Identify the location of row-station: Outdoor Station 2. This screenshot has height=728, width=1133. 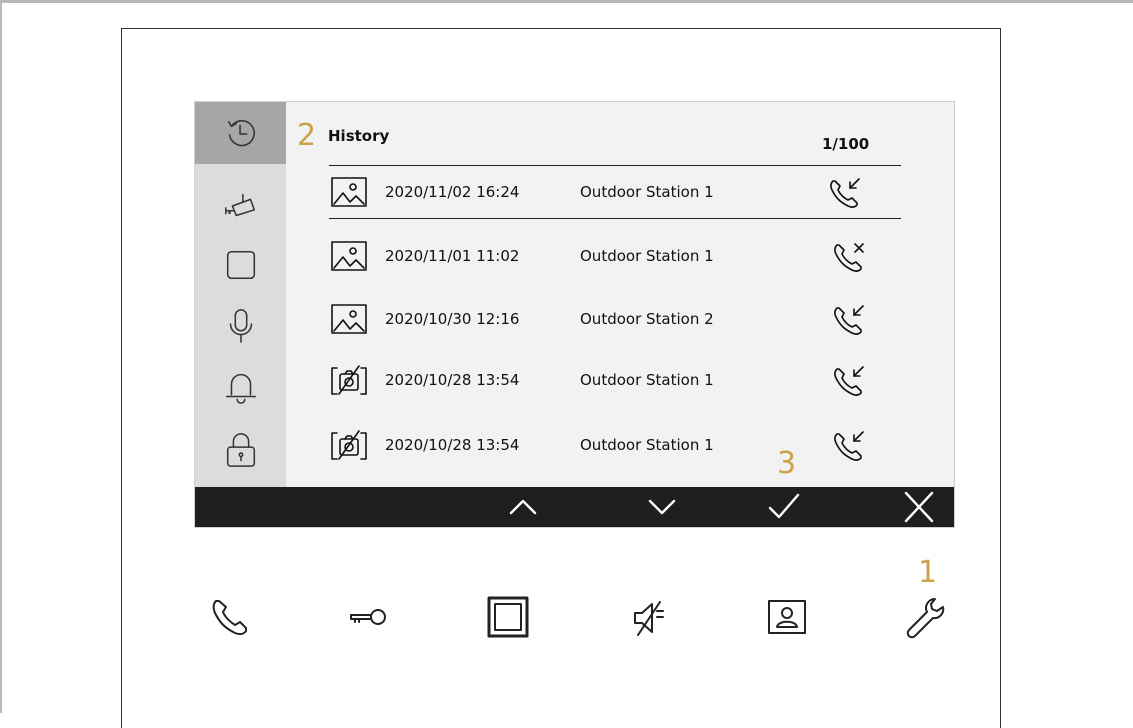
(647, 319).